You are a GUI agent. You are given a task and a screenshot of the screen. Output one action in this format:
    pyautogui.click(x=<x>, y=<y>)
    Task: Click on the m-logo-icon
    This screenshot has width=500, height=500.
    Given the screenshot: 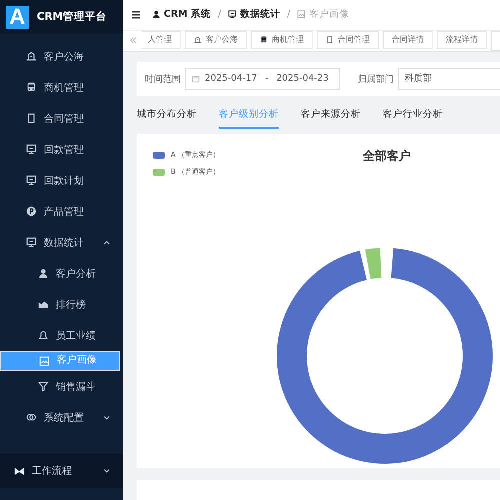 What is the action you would take?
    pyautogui.click(x=19, y=471)
    